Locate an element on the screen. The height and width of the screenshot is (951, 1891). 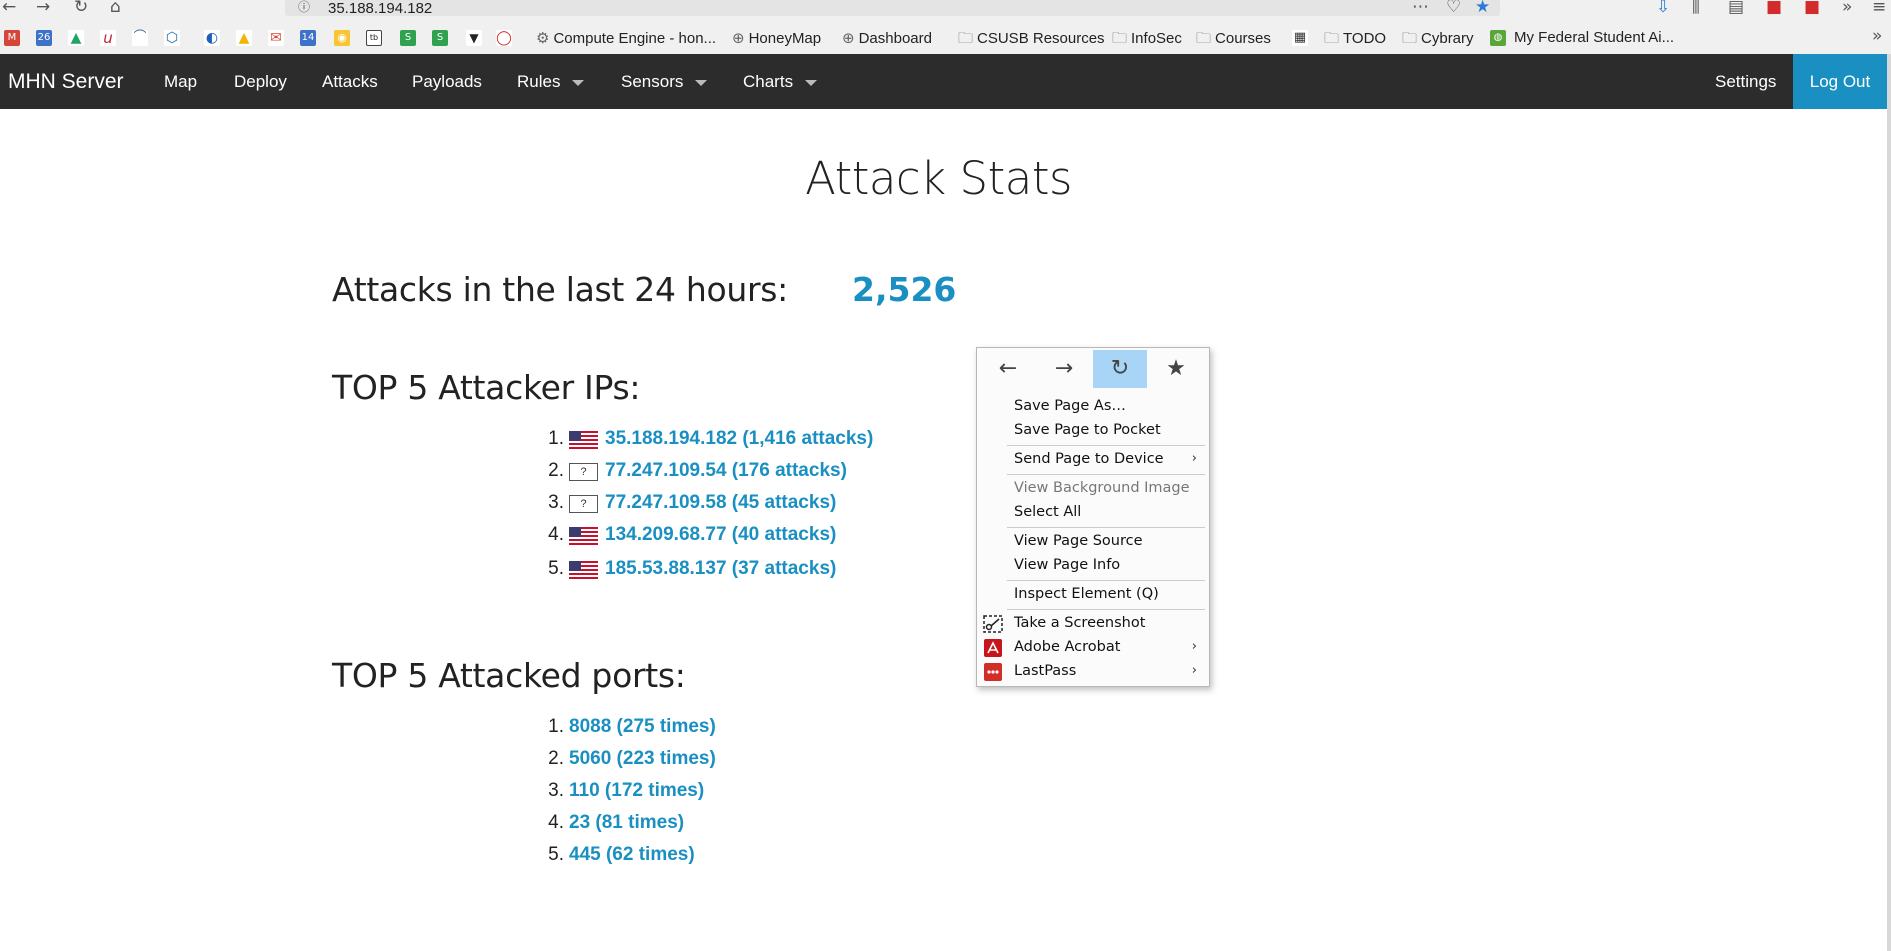
home-icon: ⌂ is located at coordinates (115, 8).